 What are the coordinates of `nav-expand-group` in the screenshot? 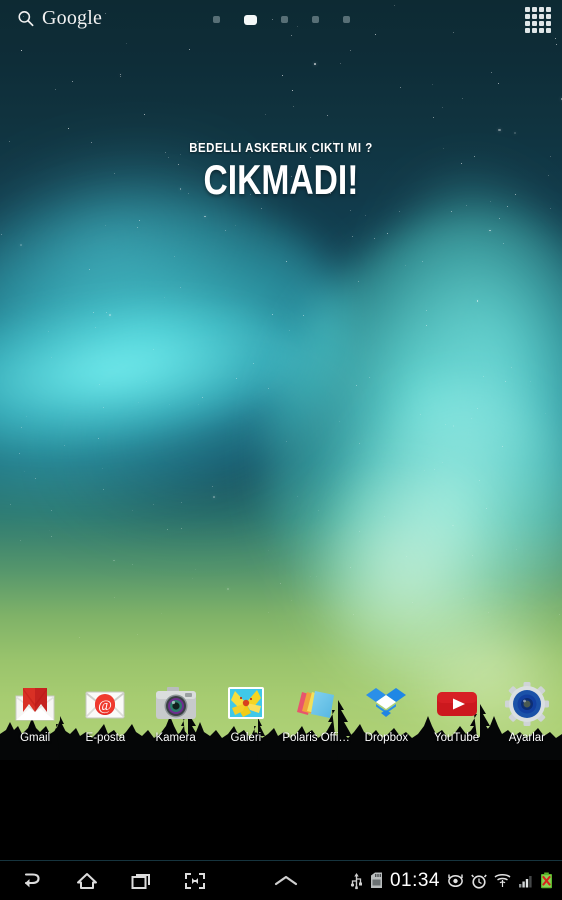 It's located at (286, 880).